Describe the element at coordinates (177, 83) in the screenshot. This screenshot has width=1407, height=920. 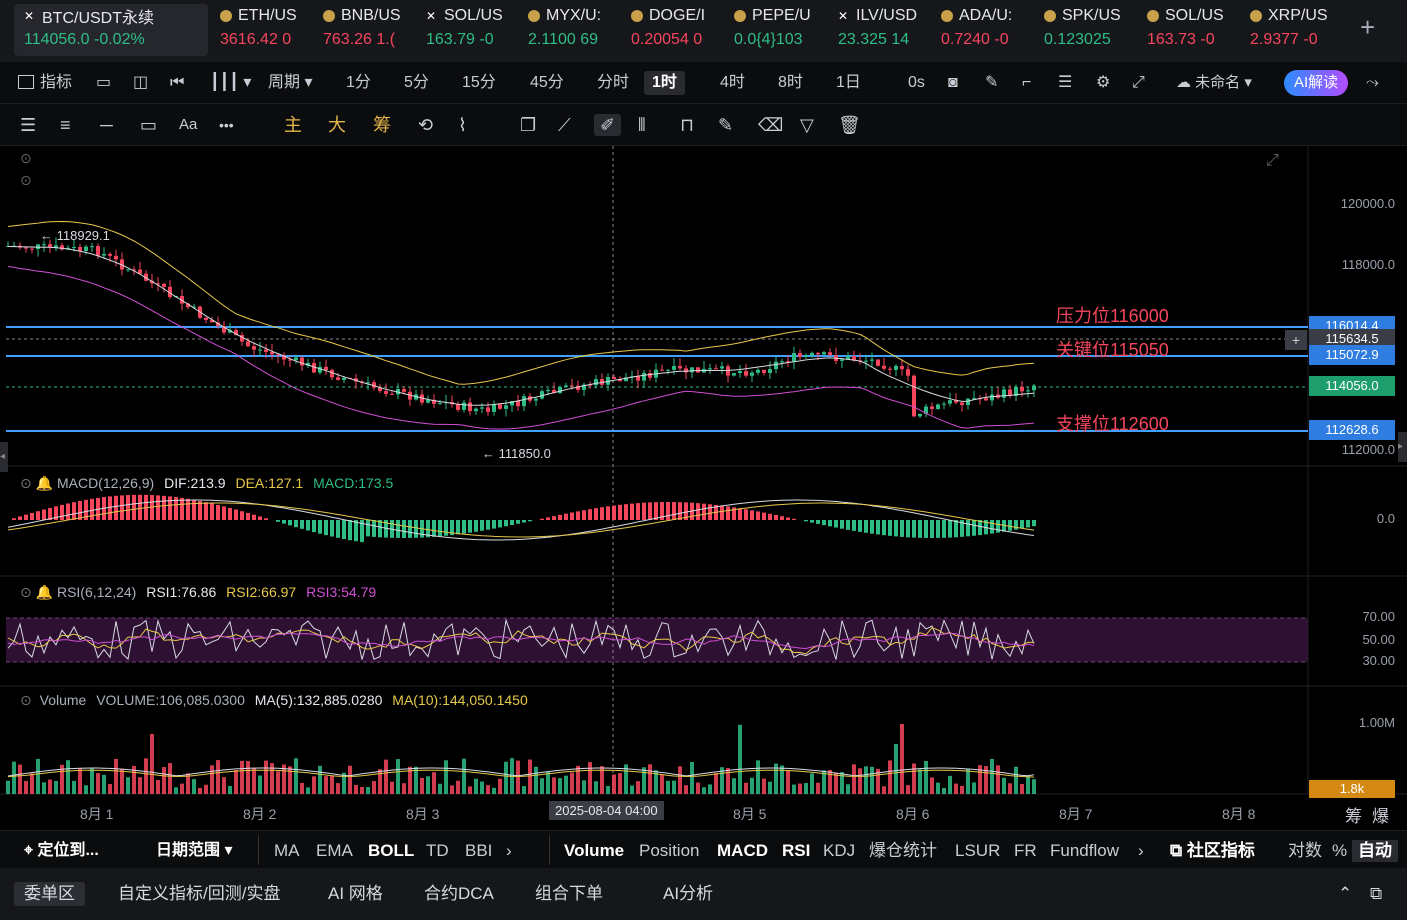
I see `replay-icon: ⏮` at that location.